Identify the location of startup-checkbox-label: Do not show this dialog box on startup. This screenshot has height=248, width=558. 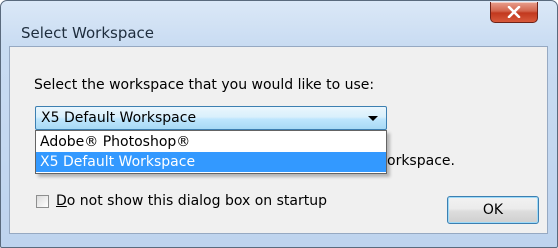
(191, 201).